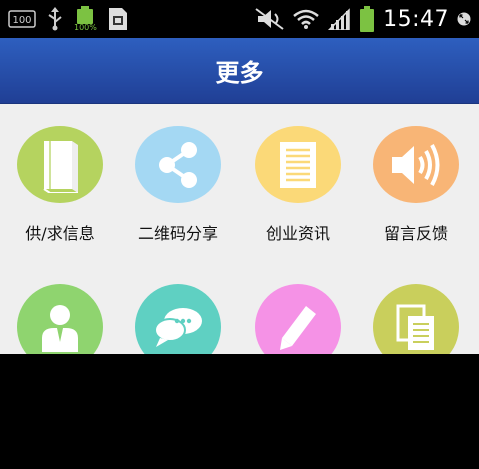 The height and width of the screenshot is (469, 479). I want to click on grid-item-supply-demand: 供/求信息, so click(60, 174).